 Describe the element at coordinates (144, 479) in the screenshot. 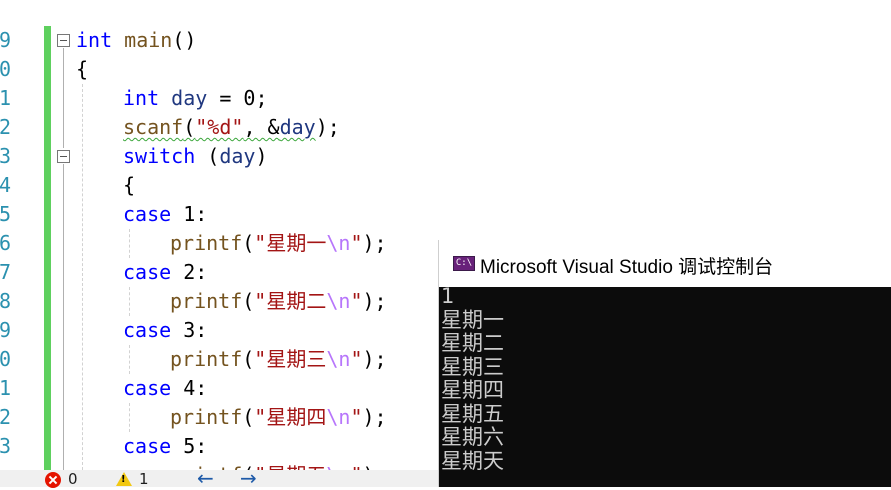

I see `warning-count: 1` at that location.